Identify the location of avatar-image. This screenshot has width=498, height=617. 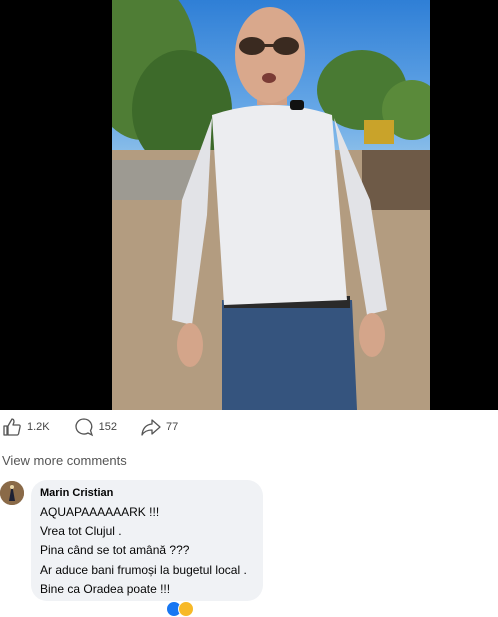
(12, 493).